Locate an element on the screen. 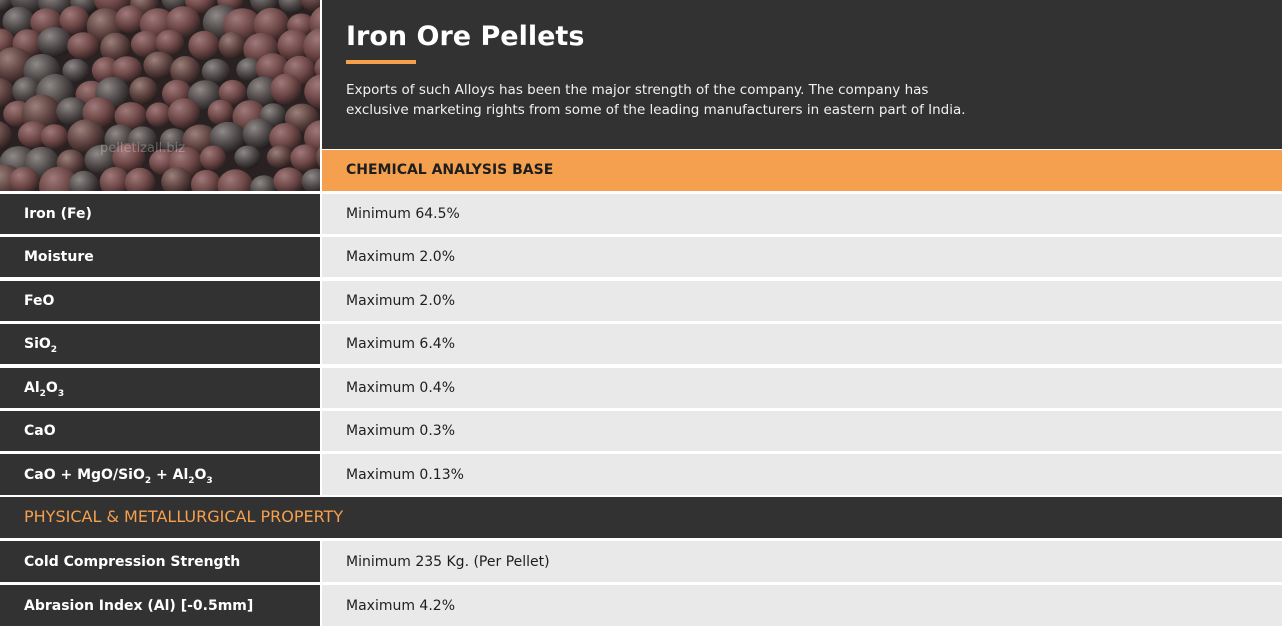  spec-value: Maximum 6.4% is located at coordinates (400, 344).